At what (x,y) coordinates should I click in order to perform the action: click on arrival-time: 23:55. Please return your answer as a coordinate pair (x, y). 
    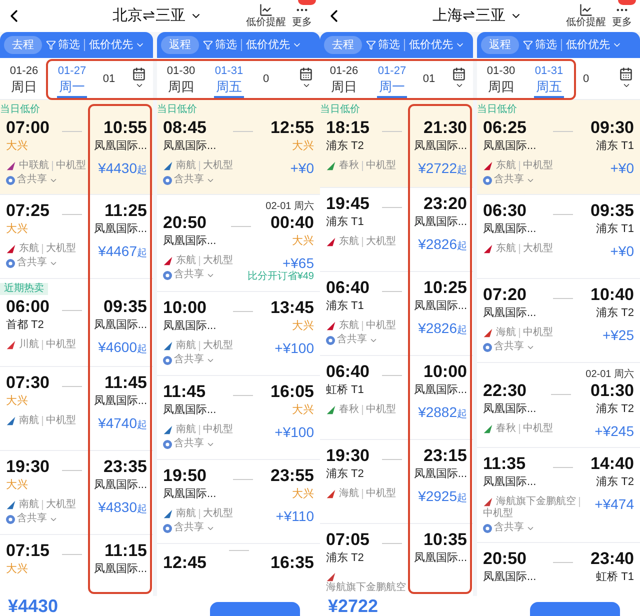
    Looking at the image, I should click on (292, 476).